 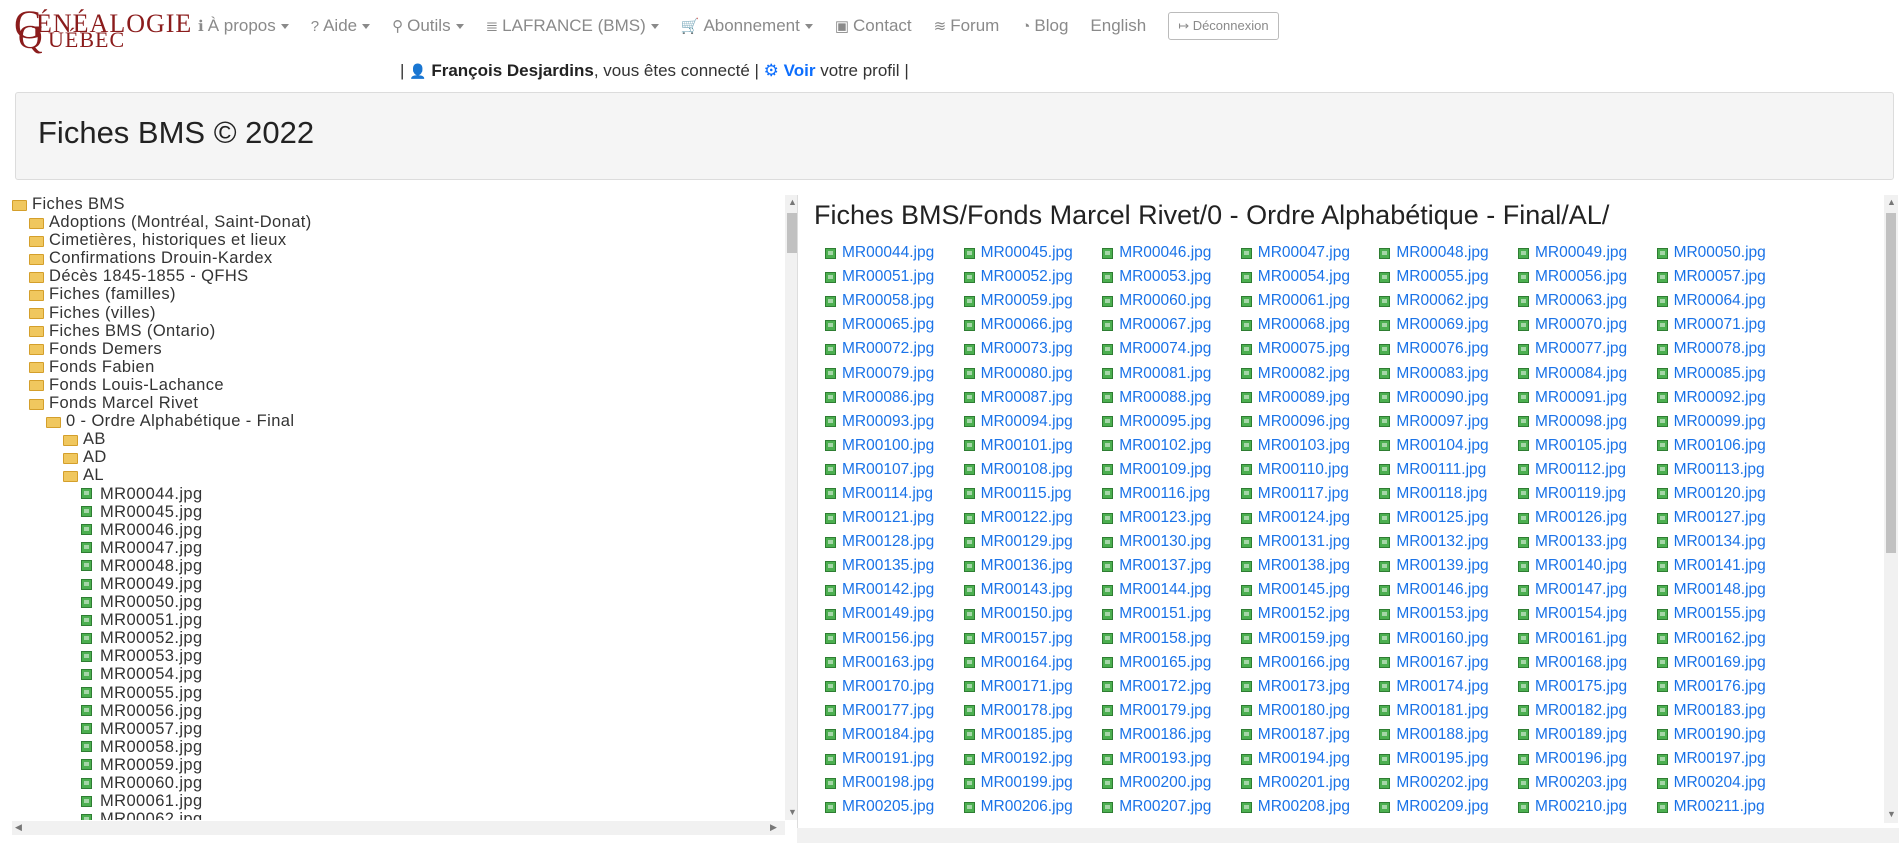 I want to click on tree-folder: Fiches BMS, so click(x=397, y=204).